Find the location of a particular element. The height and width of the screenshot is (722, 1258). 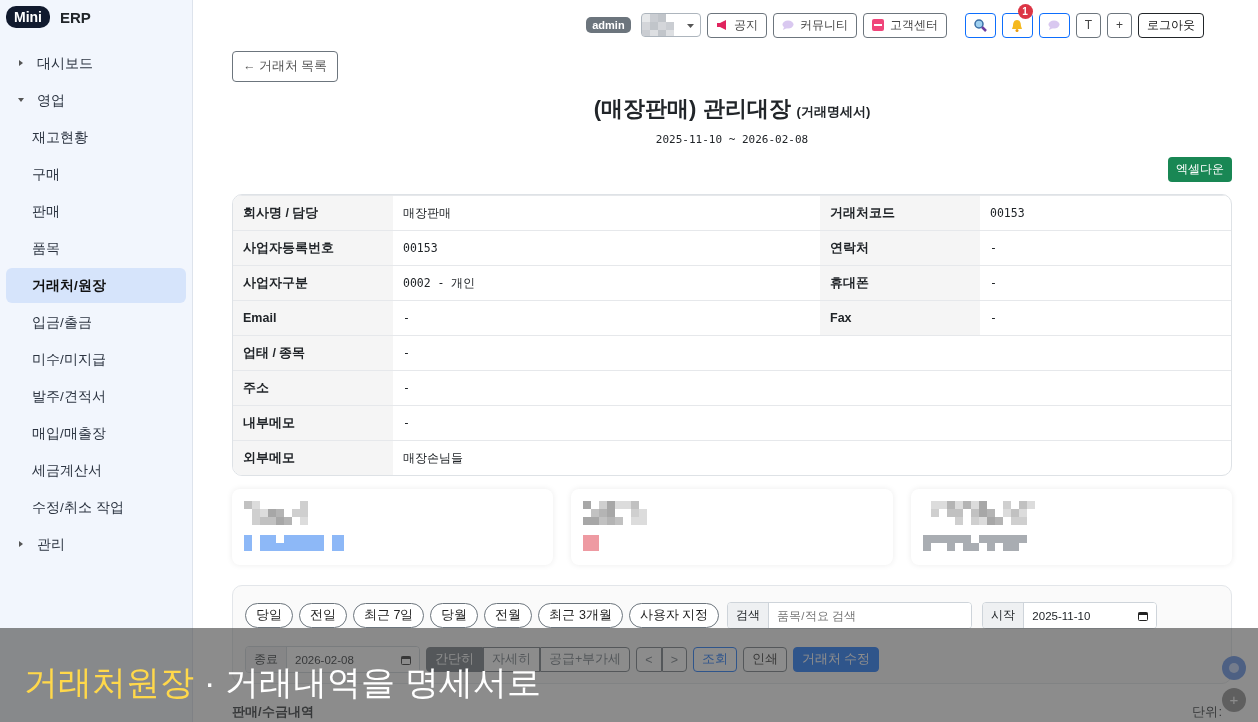

app-name: ERP is located at coordinates (75, 17).